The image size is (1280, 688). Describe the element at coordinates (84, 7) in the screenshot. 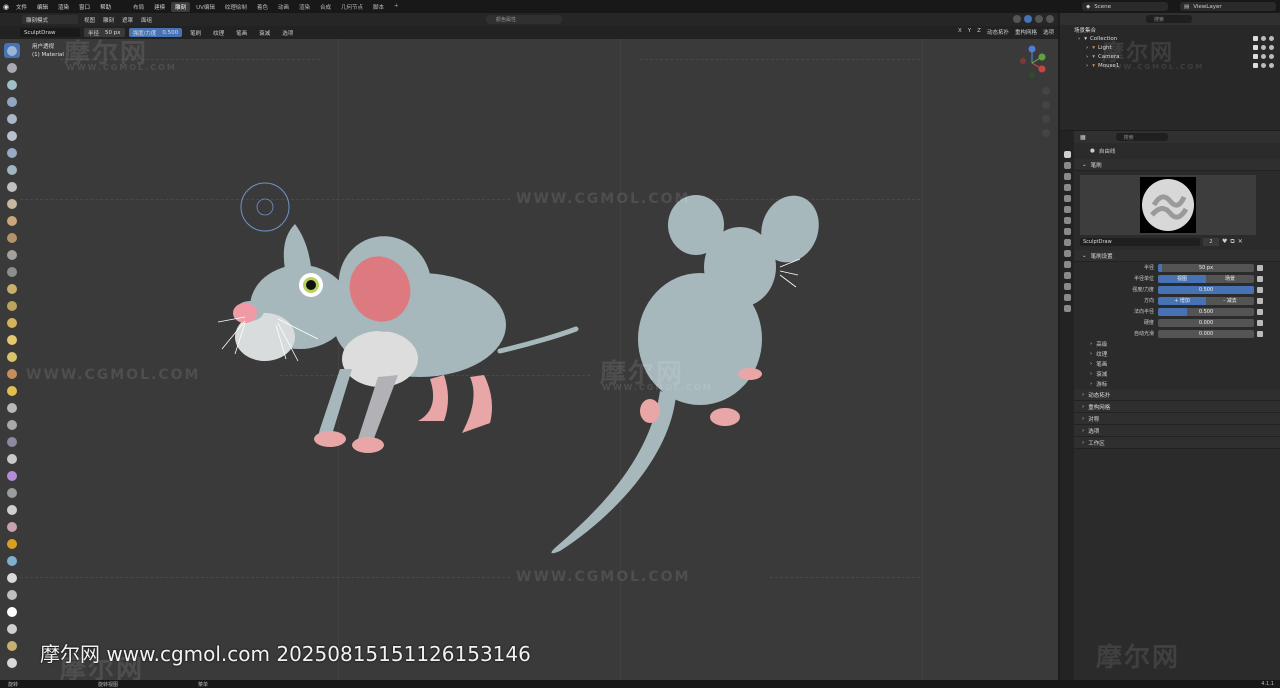

I see `menu-window: 窗口` at that location.